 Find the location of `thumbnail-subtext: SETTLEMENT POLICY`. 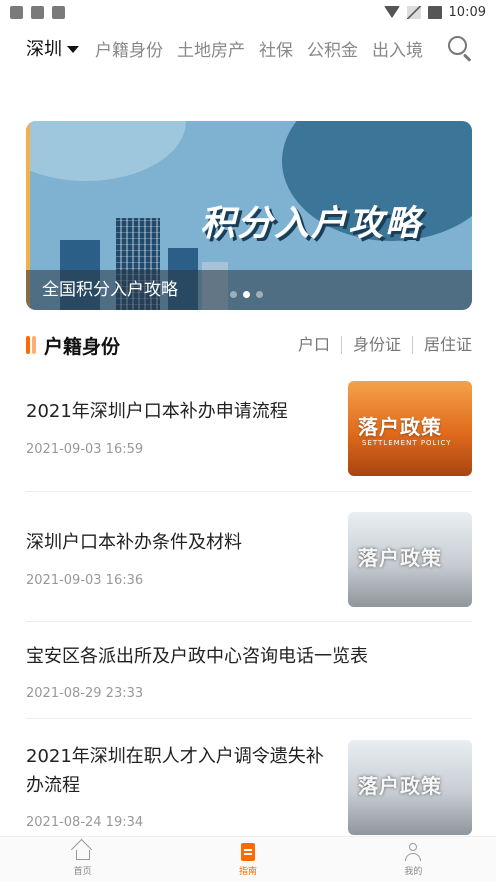

thumbnail-subtext: SETTLEMENT POLICY is located at coordinates (407, 443).